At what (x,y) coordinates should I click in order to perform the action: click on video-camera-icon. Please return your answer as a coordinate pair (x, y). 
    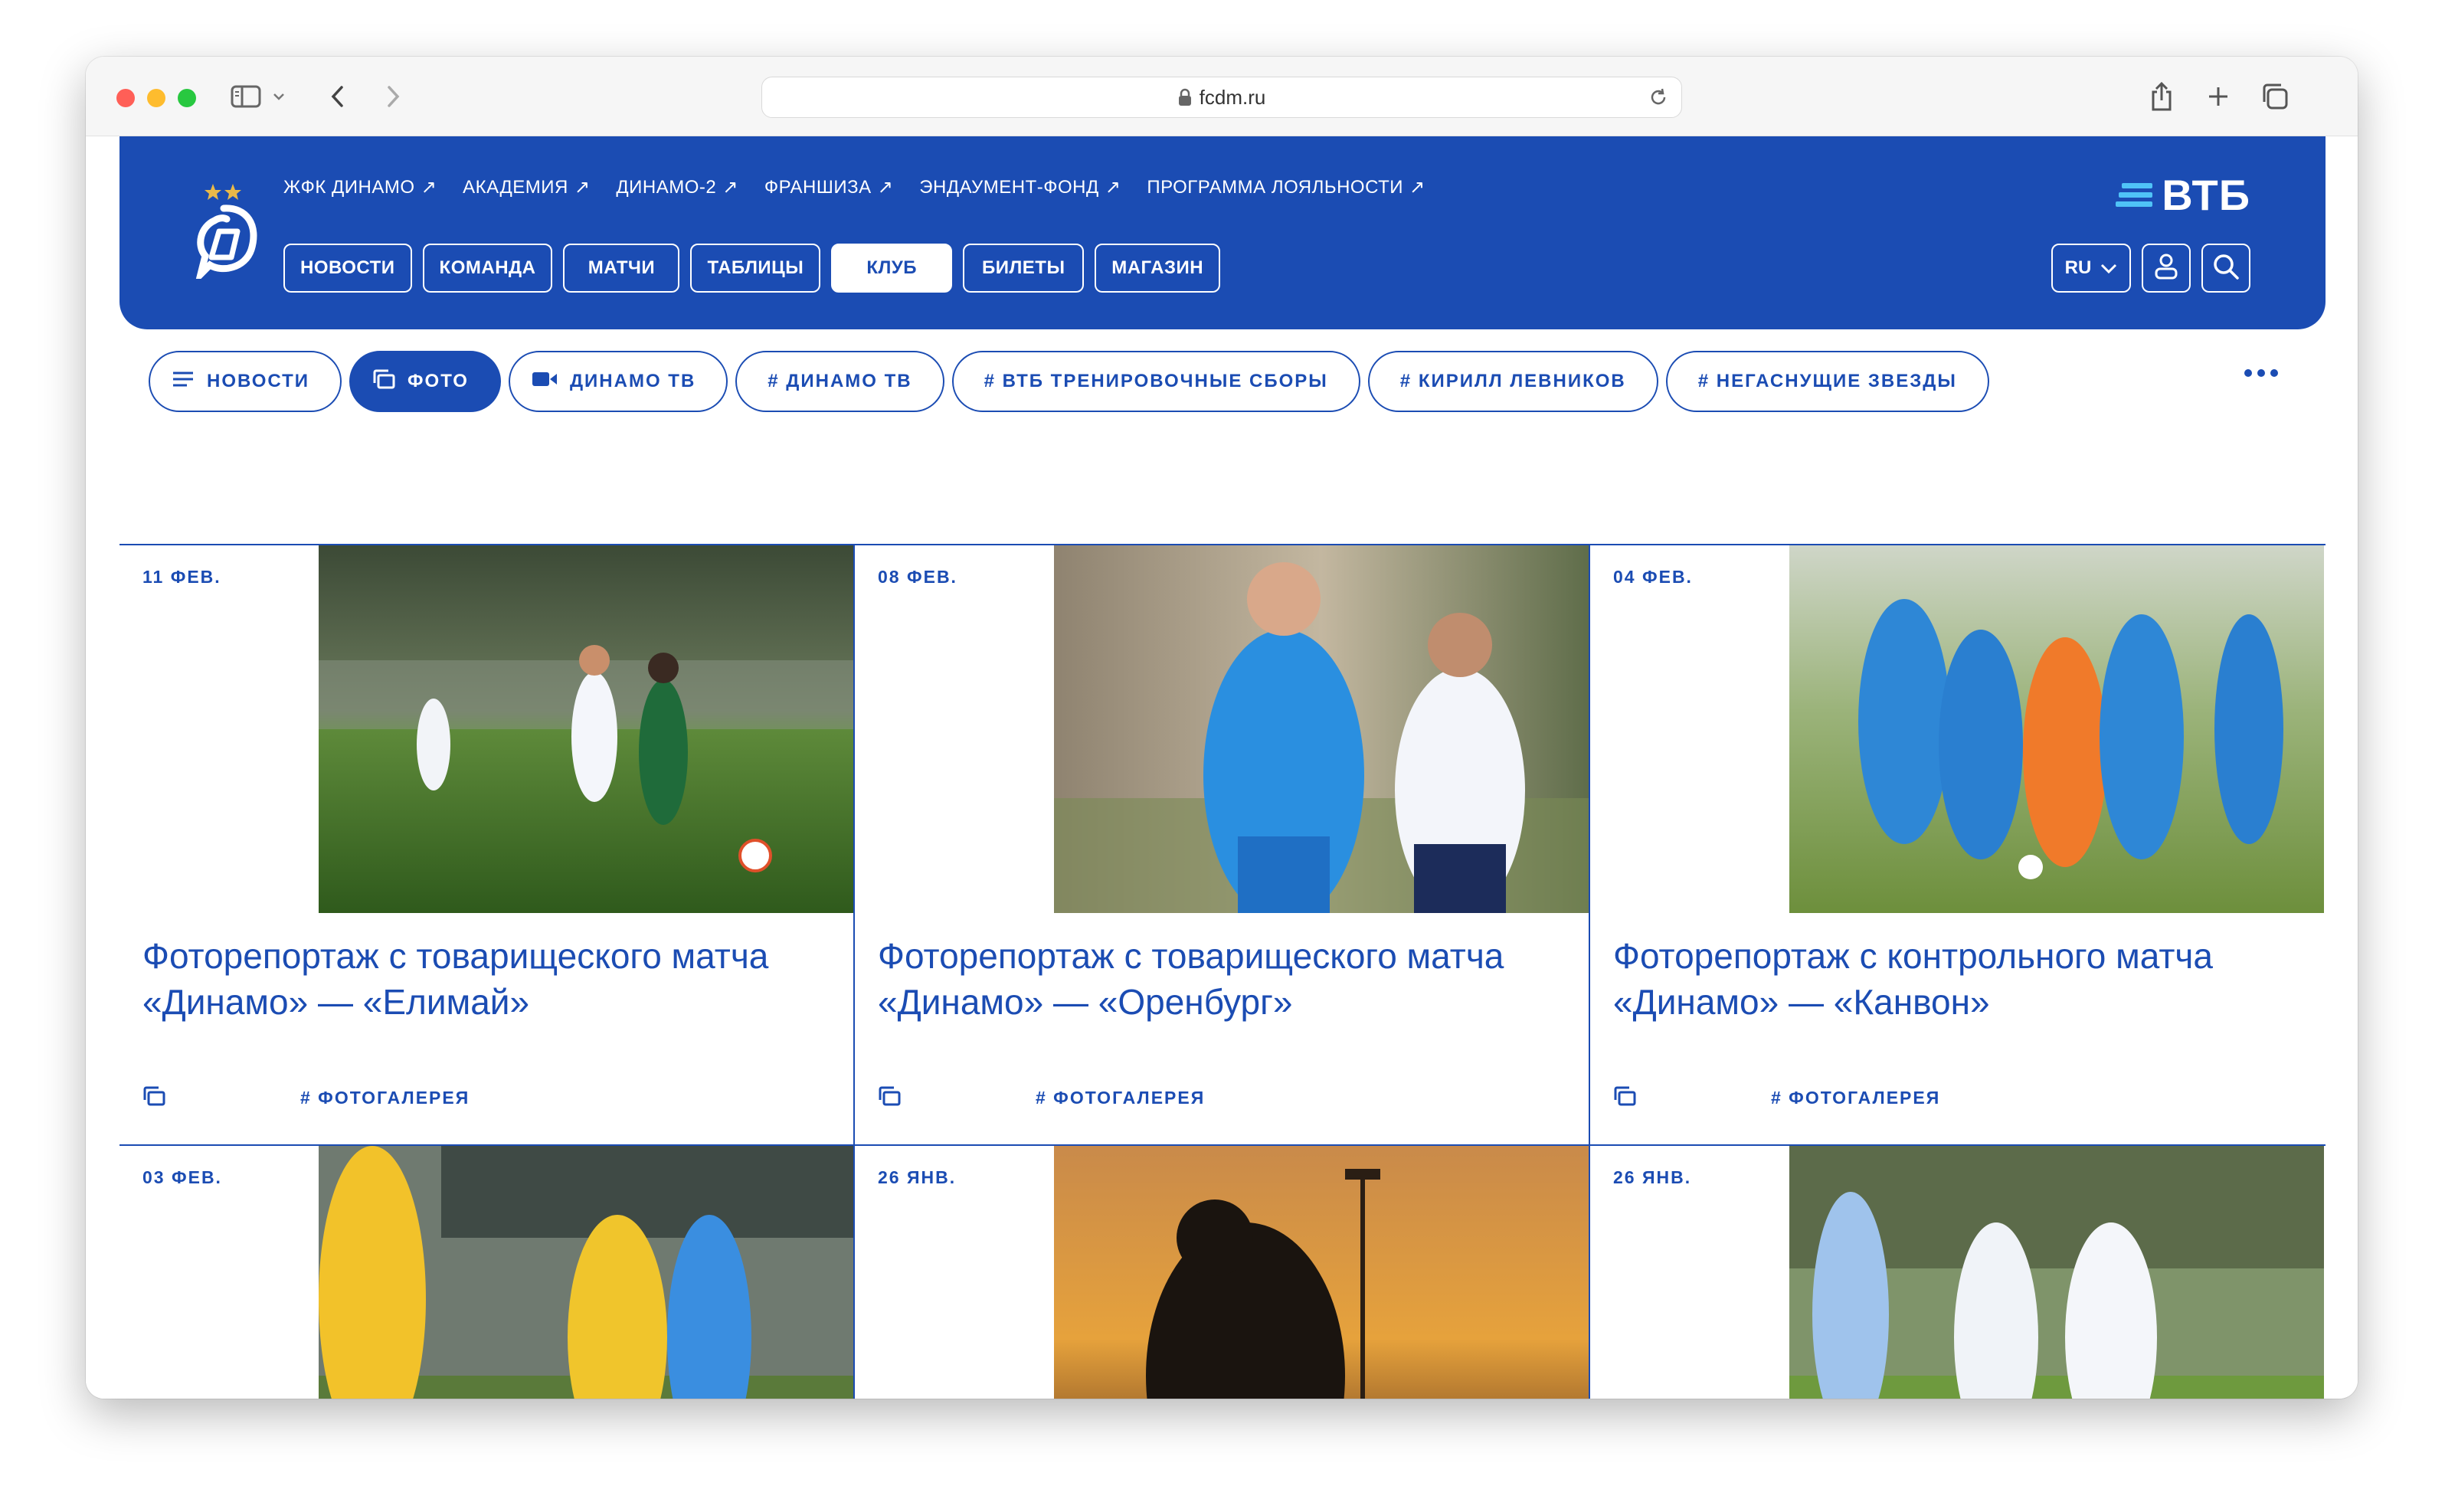
    Looking at the image, I should click on (545, 382).